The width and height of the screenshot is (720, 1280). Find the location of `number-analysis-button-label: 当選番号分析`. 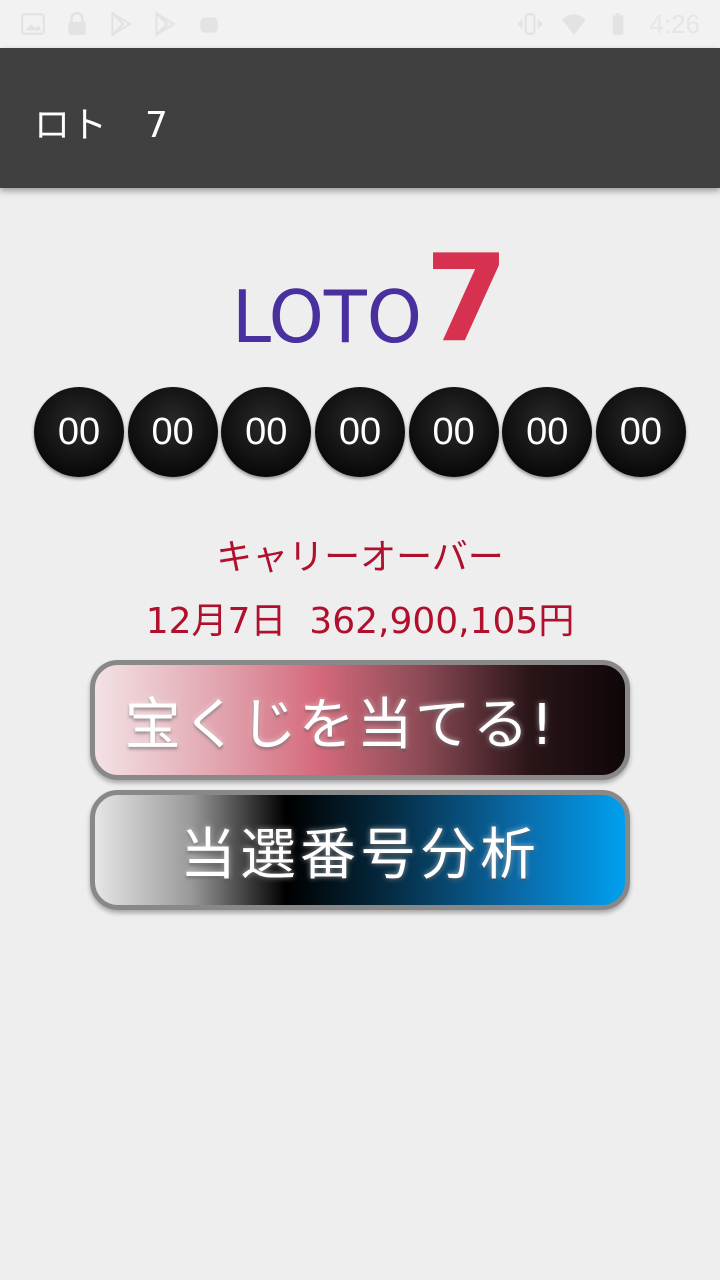

number-analysis-button-label: 当選番号分析 is located at coordinates (360, 855).